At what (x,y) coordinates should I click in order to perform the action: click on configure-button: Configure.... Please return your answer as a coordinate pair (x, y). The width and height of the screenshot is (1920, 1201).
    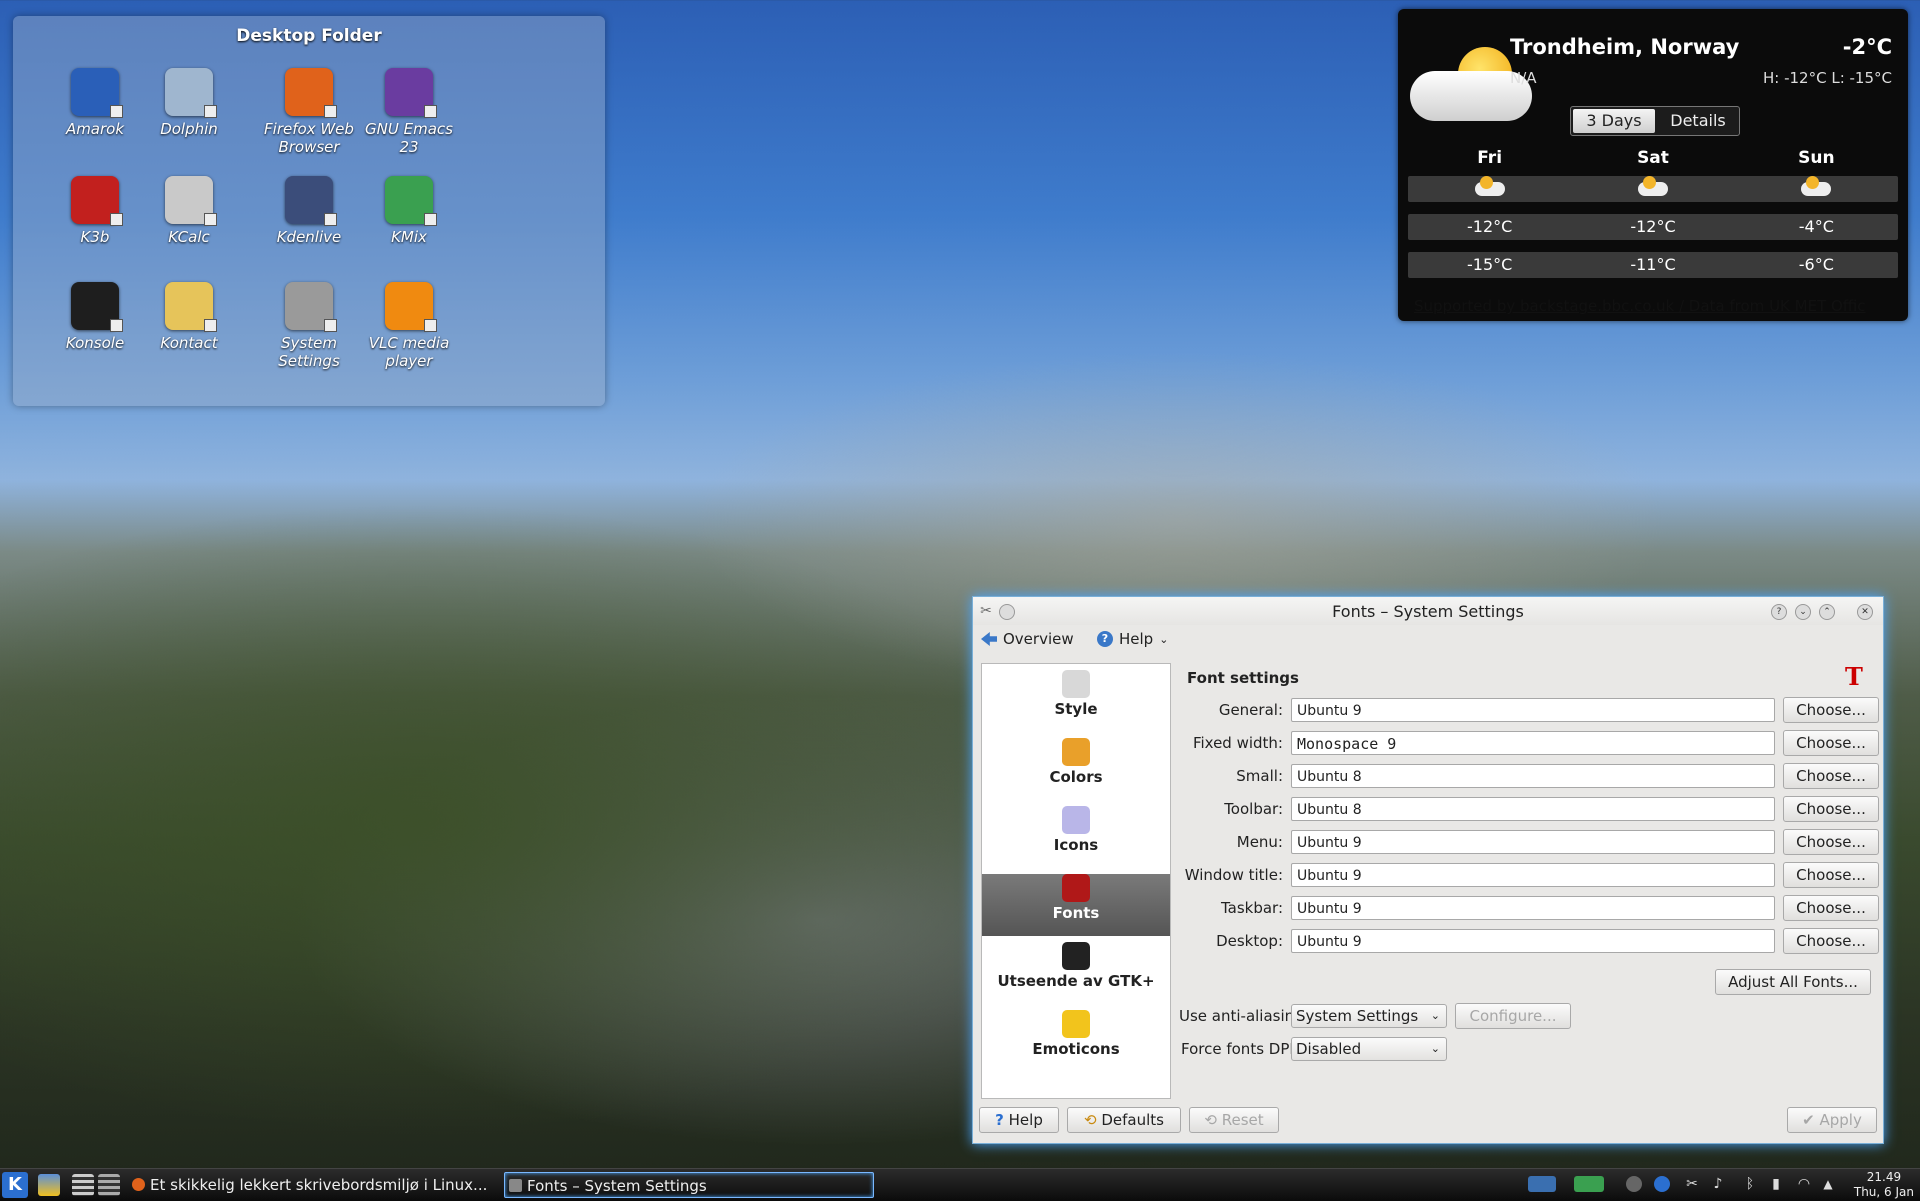
    Looking at the image, I should click on (1513, 1016).